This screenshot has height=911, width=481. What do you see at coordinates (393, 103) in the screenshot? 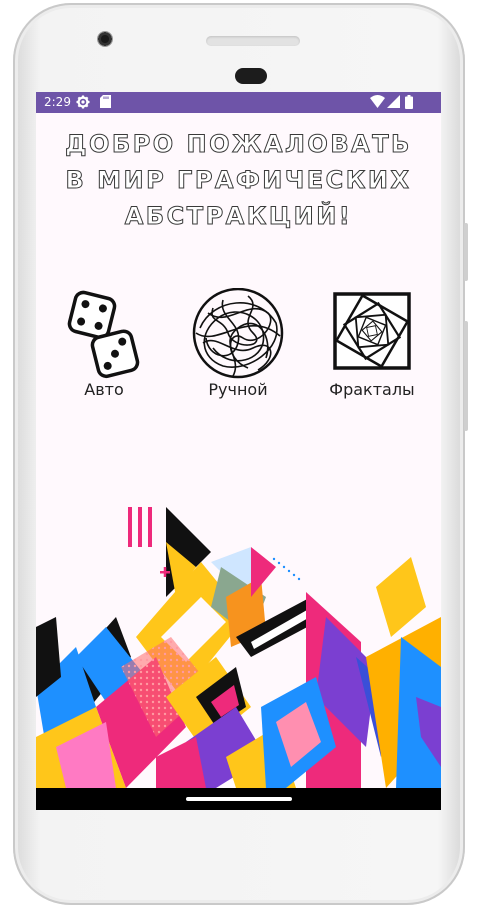
I see `signal-icon` at bounding box center [393, 103].